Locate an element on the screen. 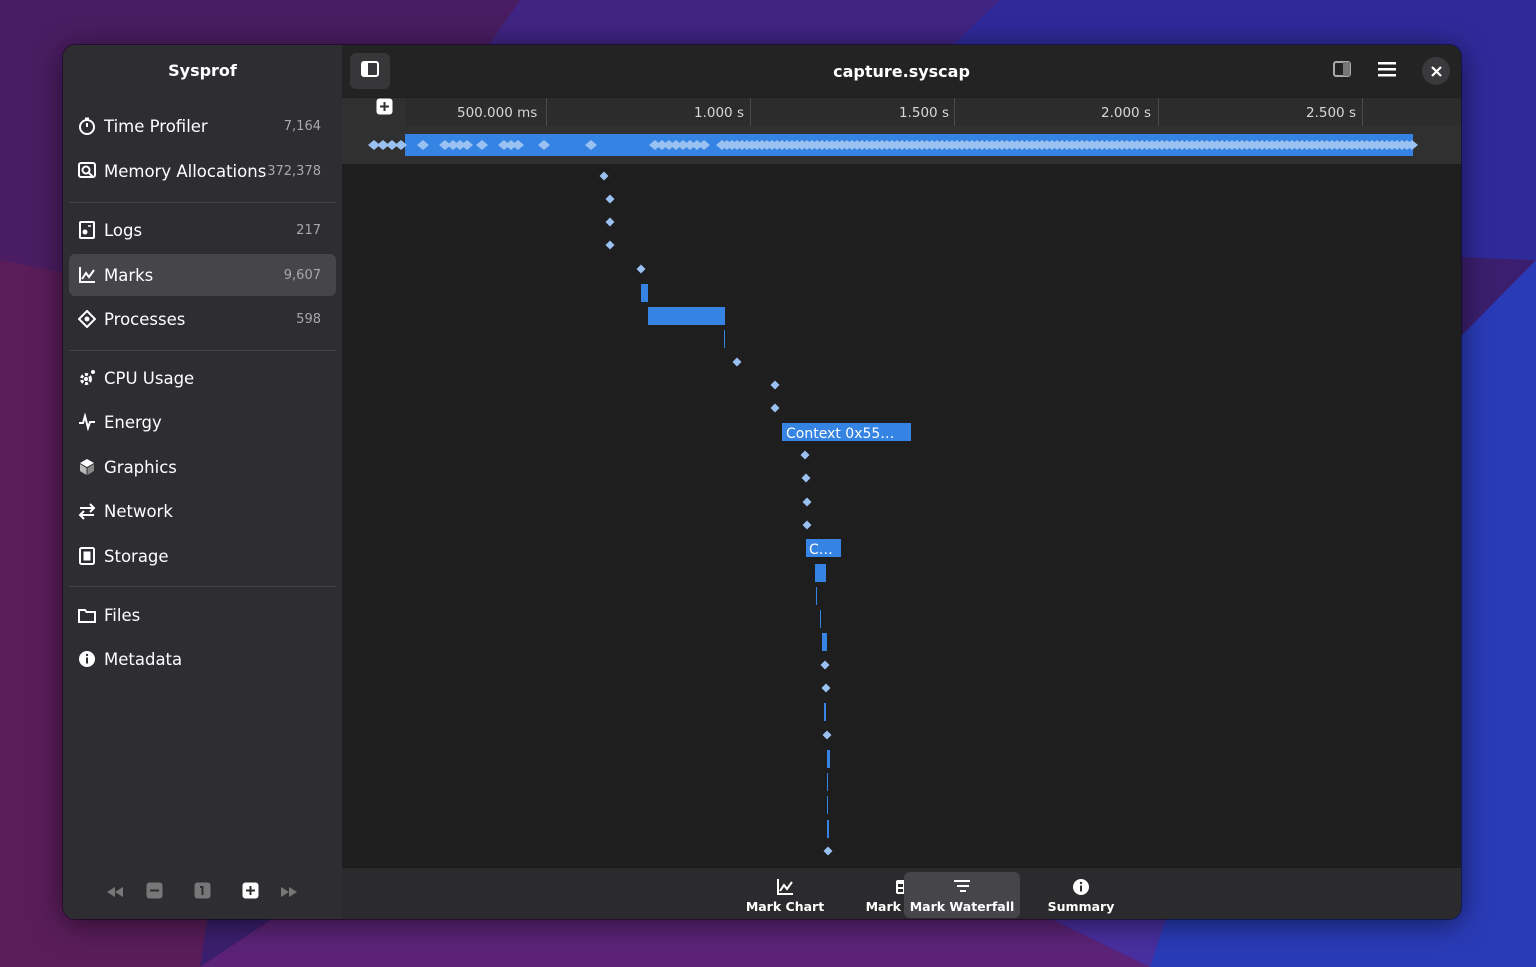  sidebar-item-logs: Logs 217 is located at coordinates (202, 230).